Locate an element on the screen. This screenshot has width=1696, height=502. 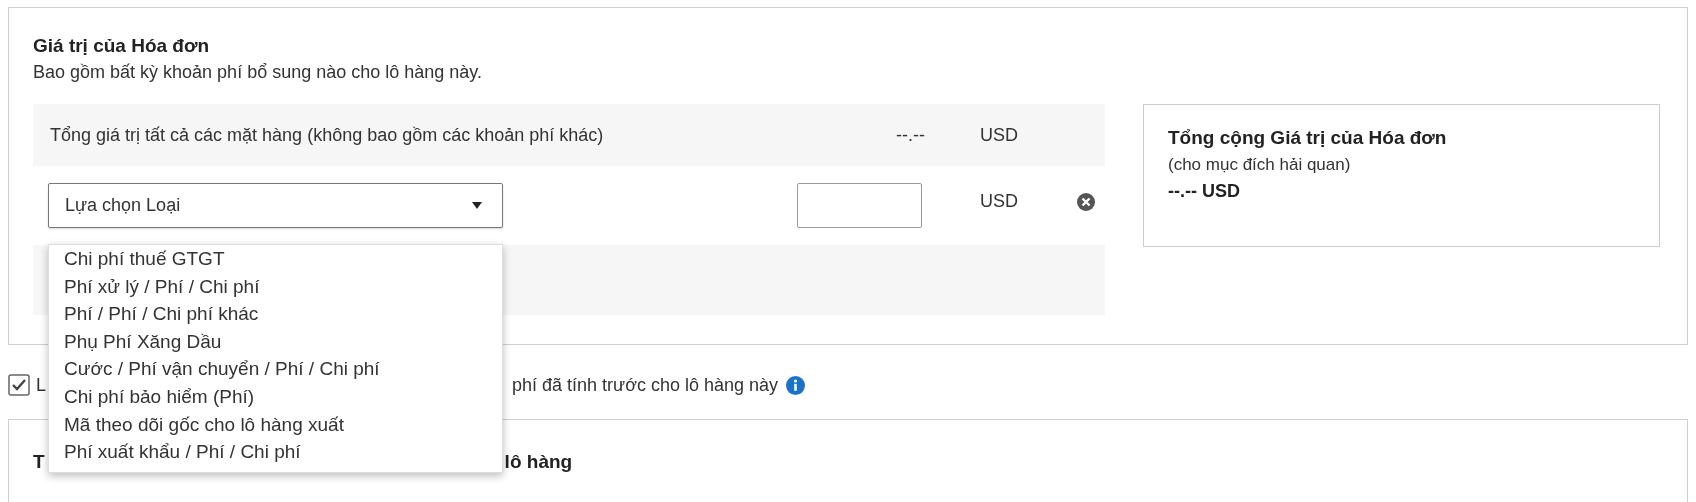
section-subtitle: Bao gồm bất kỳ khoản phí bổ sung nào cho lô hàng này. is located at coordinates (258, 72).